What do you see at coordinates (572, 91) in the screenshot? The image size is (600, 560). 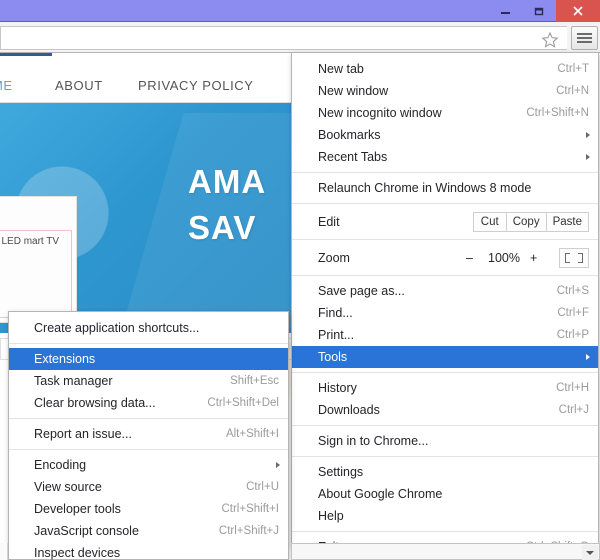 I see `menu-item-accelerator: Ctrl+N` at bounding box center [572, 91].